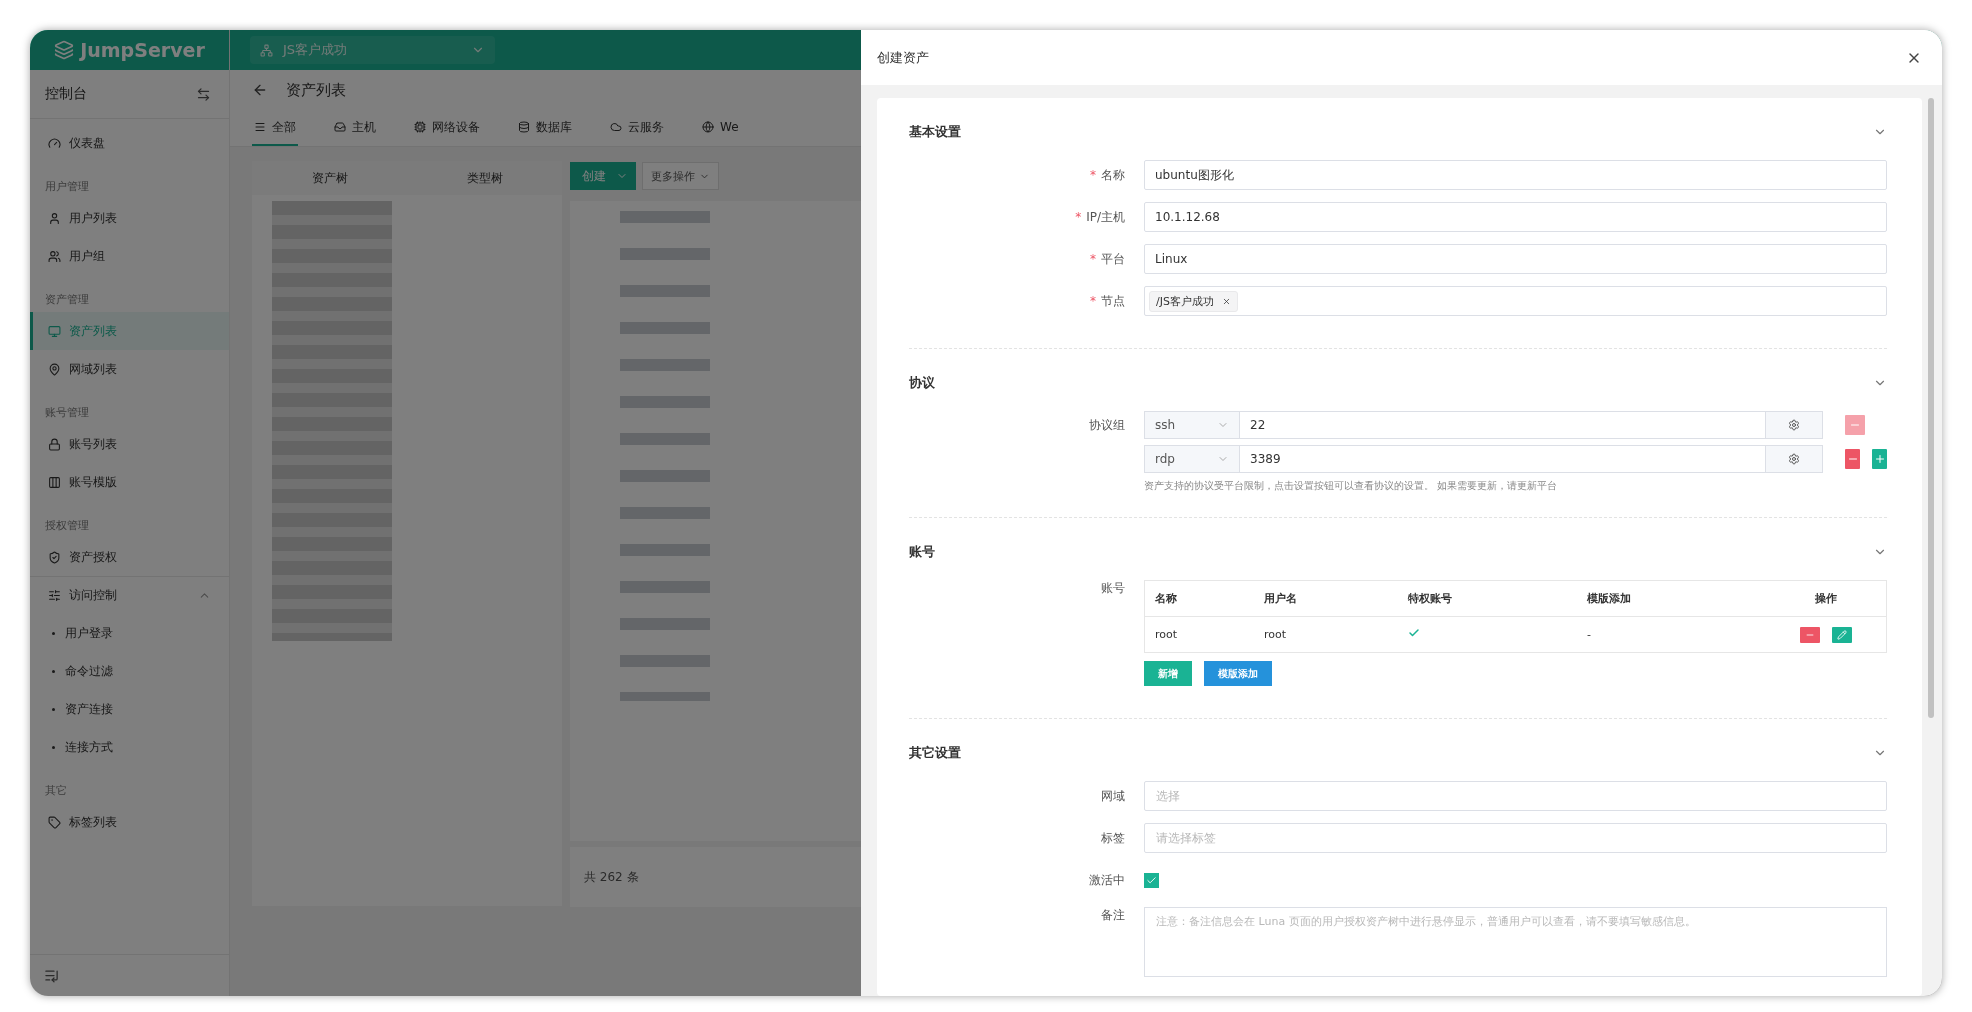 The image size is (1972, 1012). Describe the element at coordinates (1326, 598) in the screenshot. I see `column-header: 用户名` at that location.